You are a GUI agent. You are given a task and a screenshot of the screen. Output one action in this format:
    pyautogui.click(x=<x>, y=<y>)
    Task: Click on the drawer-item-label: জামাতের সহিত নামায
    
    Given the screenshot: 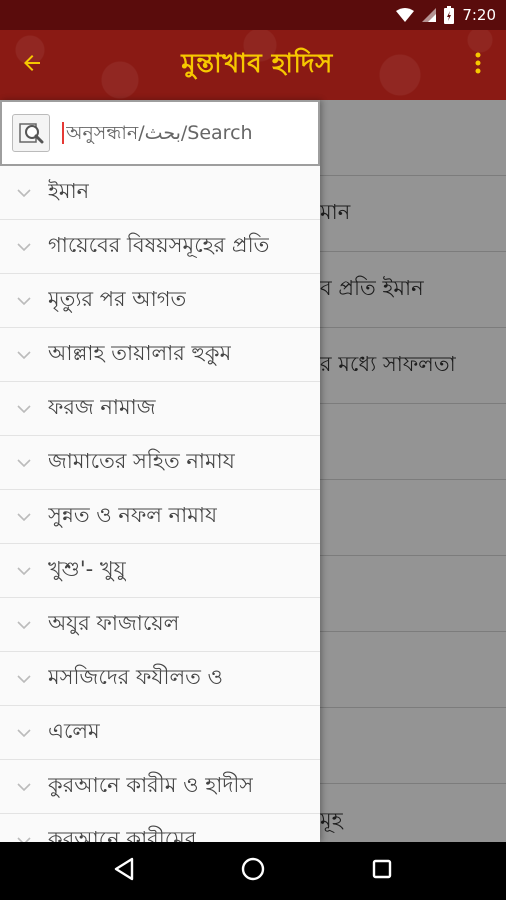 What is the action you would take?
    pyautogui.click(x=141, y=461)
    